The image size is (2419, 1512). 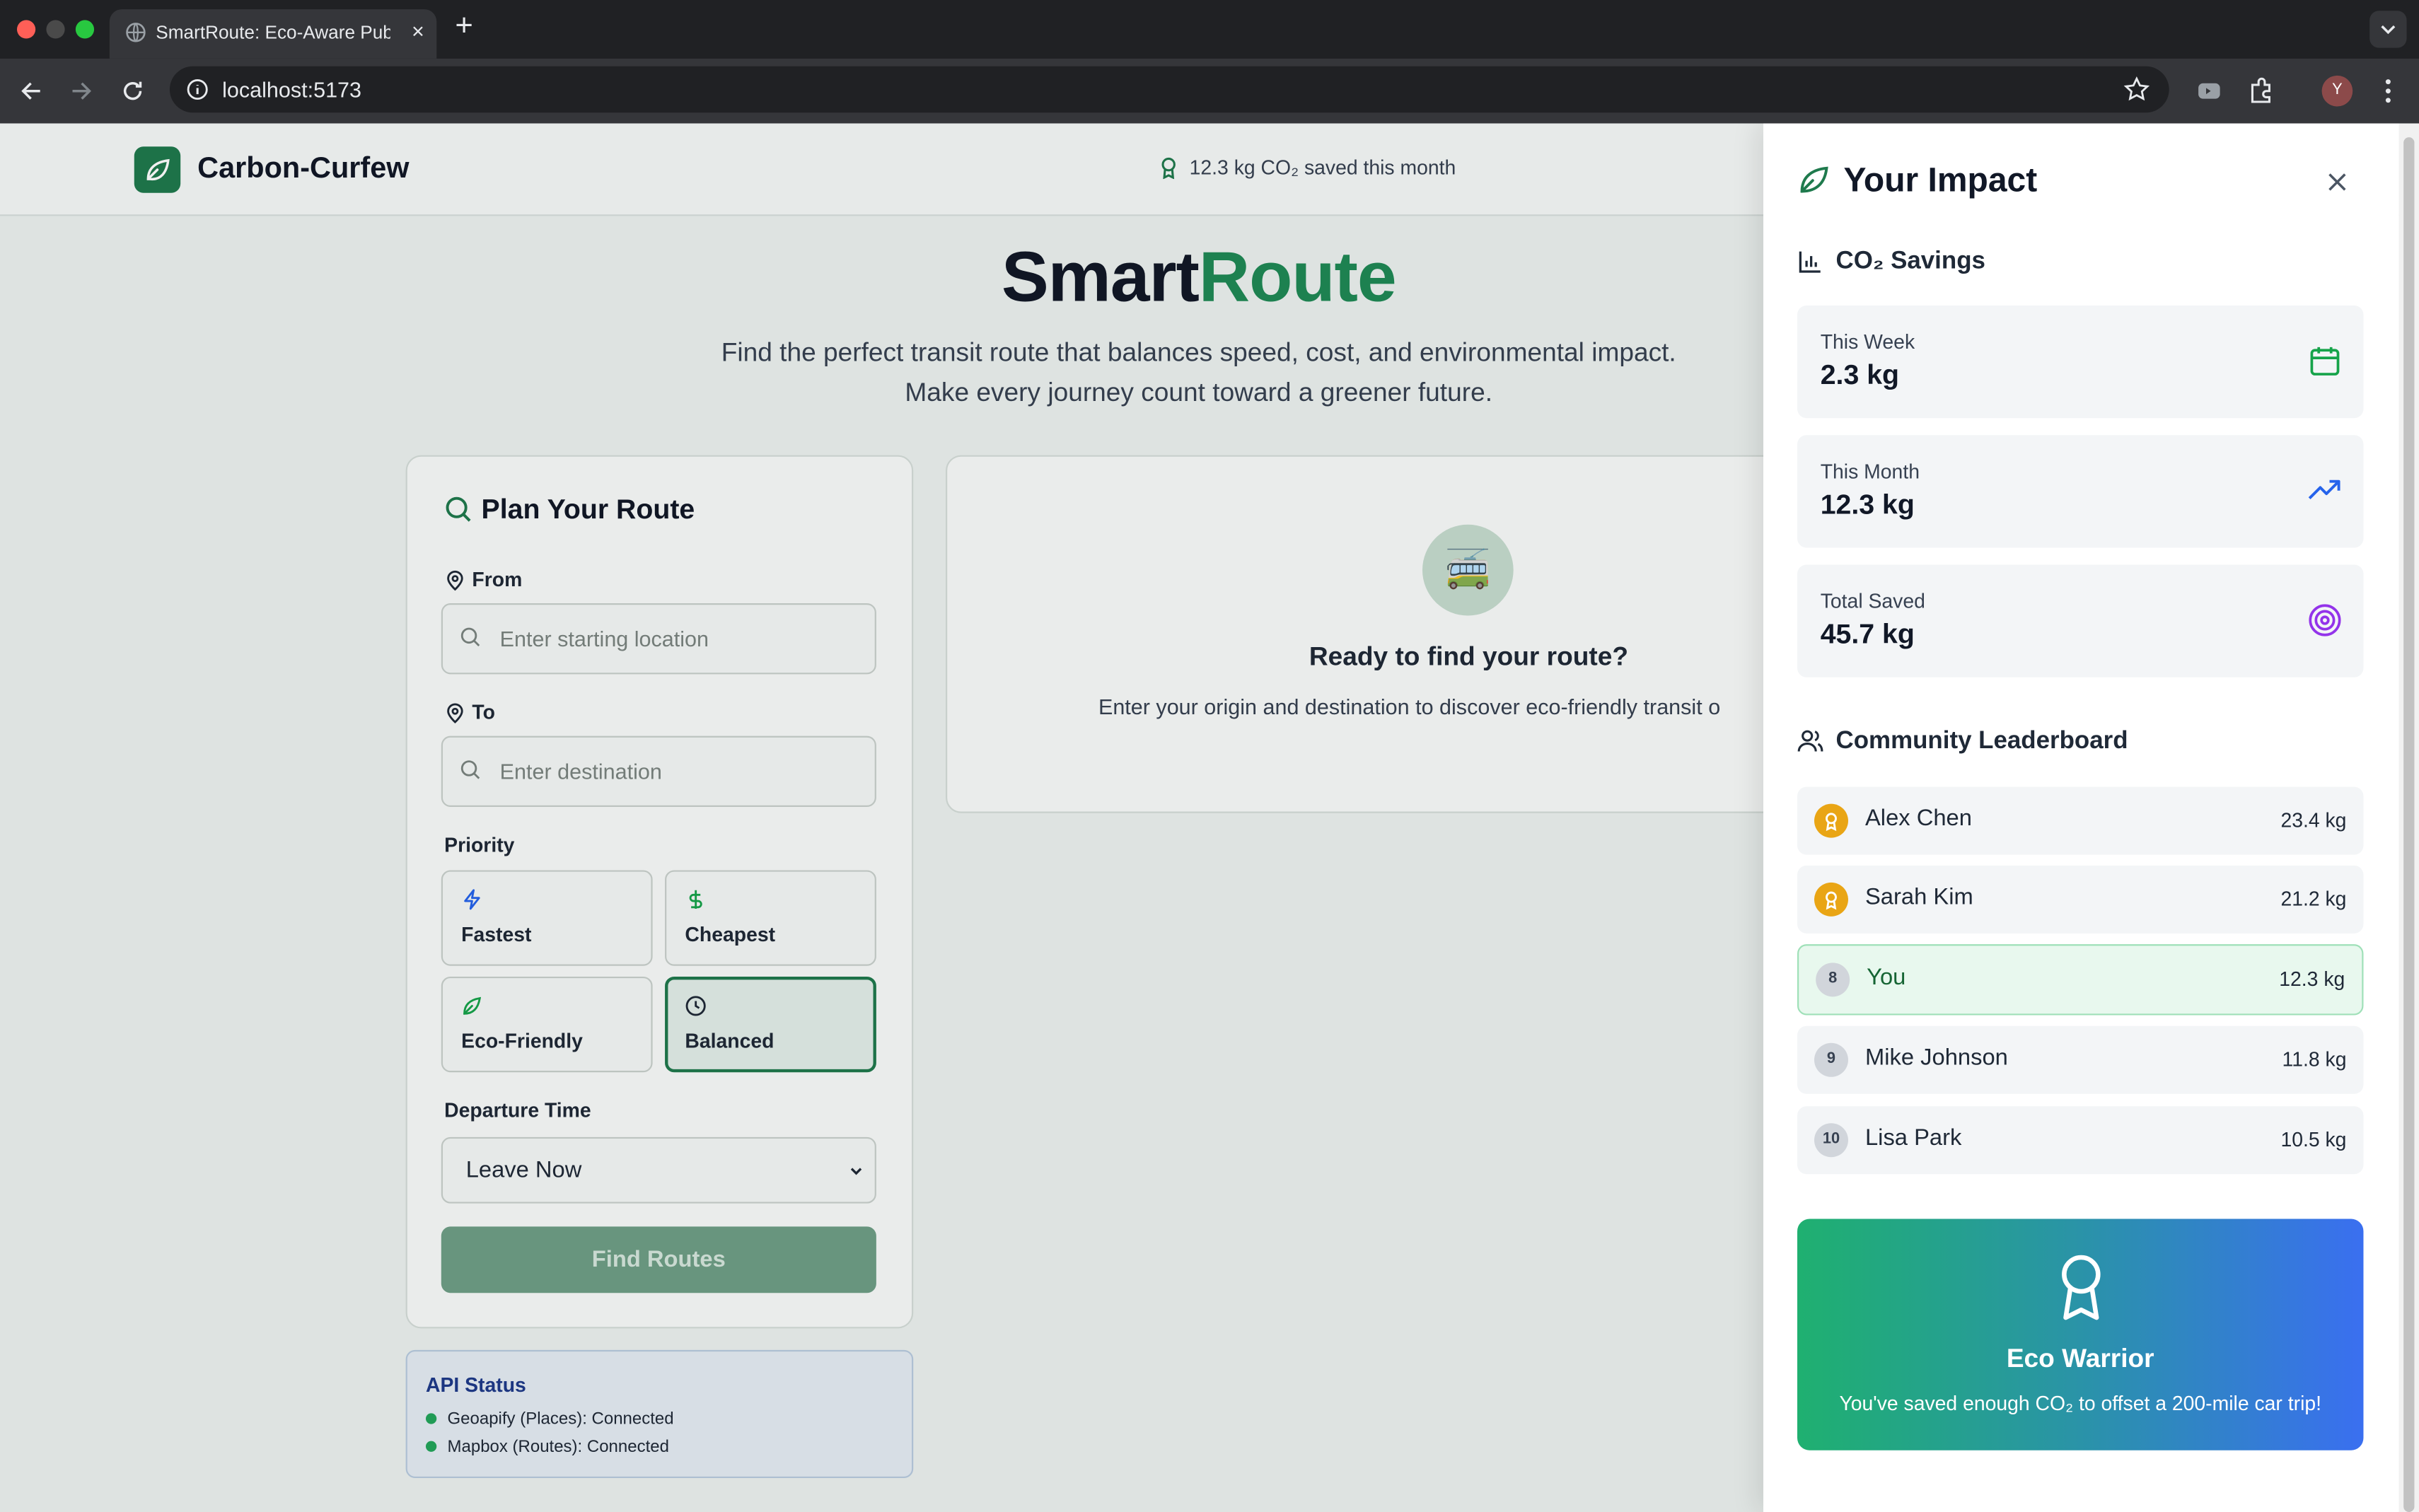 What do you see at coordinates (2081, 621) in the screenshot?
I see `stat-total-saved: Total Saved 45.7 kg` at bounding box center [2081, 621].